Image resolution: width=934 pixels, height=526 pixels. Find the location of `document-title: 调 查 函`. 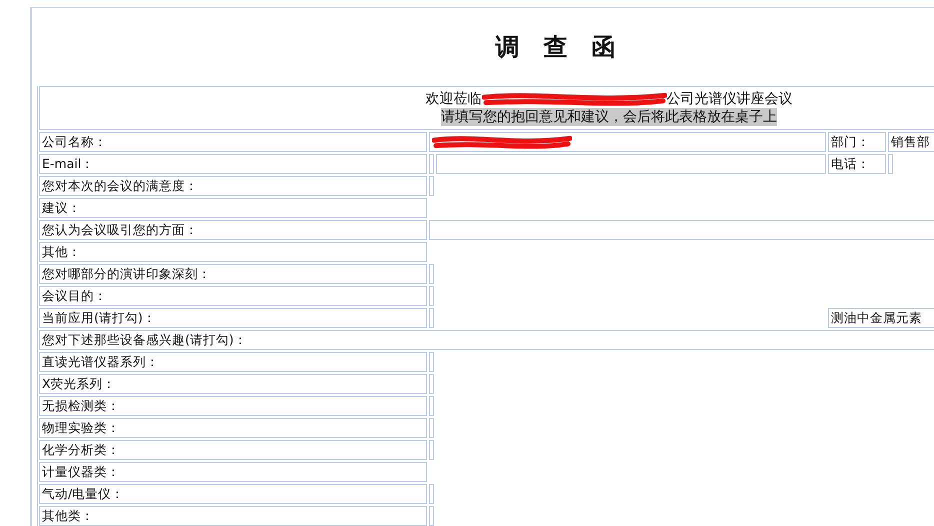

document-title: 调 查 函 is located at coordinates (556, 47).